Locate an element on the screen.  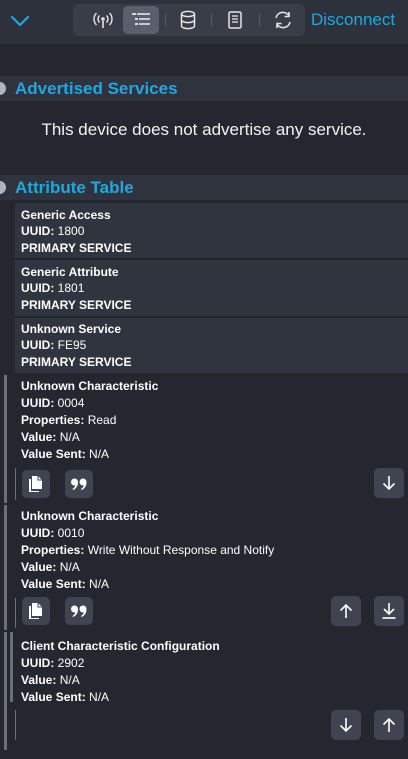
chevron-down-icon is located at coordinates (20, 21).